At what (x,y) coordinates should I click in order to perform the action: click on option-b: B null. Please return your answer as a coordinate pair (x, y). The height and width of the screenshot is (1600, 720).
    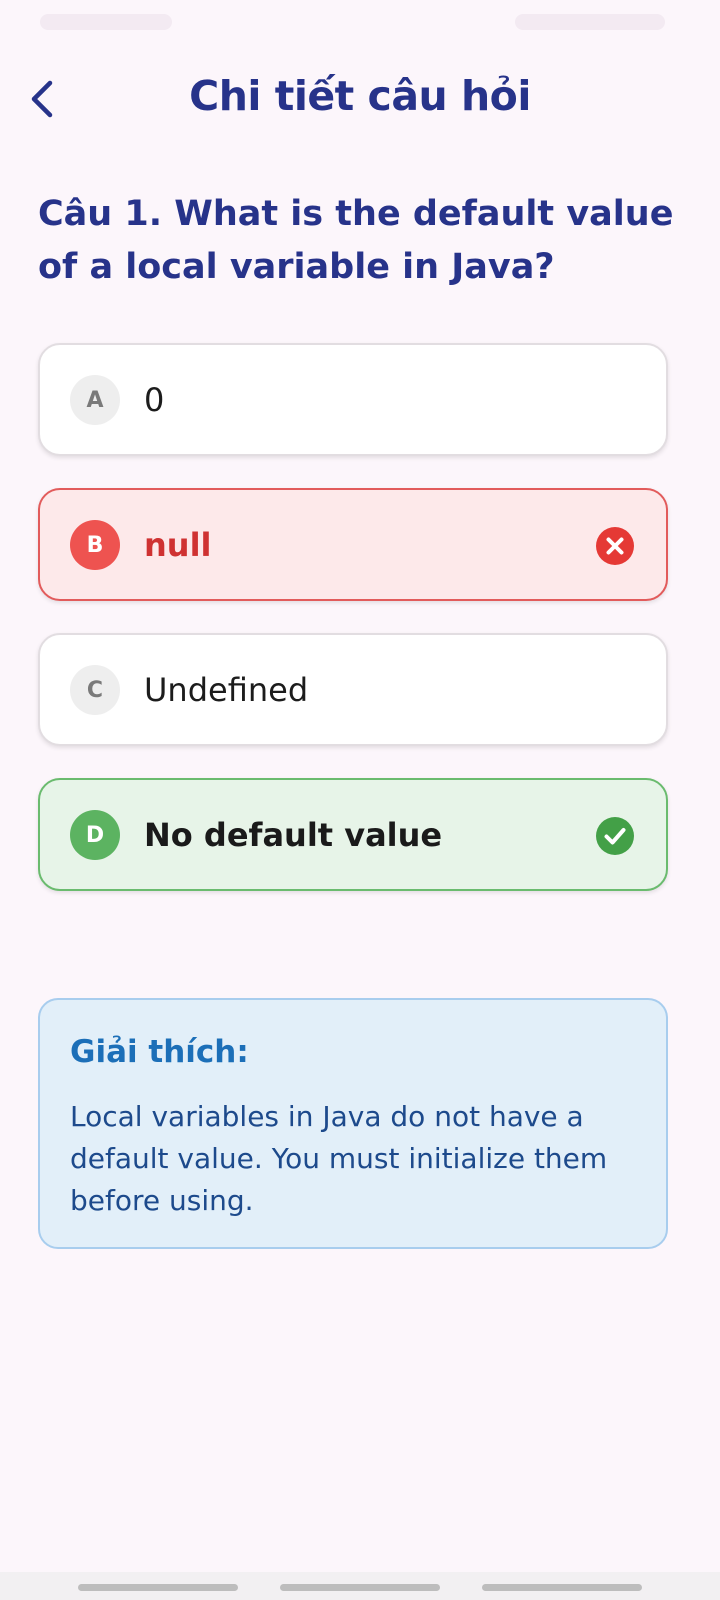
    Looking at the image, I should click on (353, 544).